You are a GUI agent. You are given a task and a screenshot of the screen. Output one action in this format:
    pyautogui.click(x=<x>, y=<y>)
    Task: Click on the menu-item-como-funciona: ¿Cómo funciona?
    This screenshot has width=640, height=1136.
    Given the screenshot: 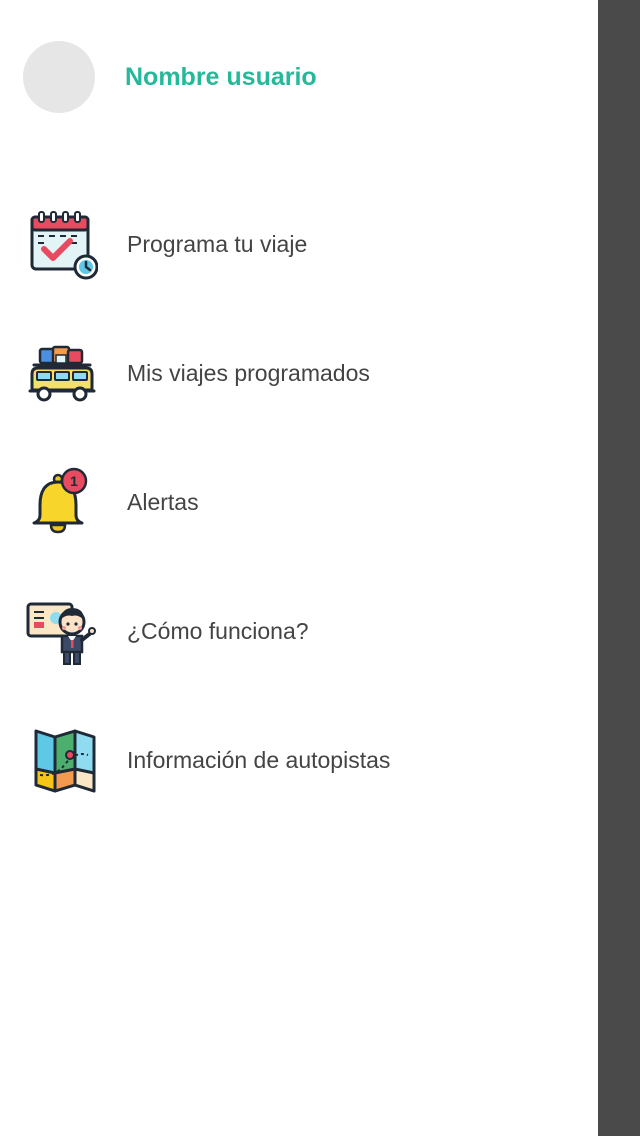 What is the action you would take?
    pyautogui.click(x=299, y=631)
    